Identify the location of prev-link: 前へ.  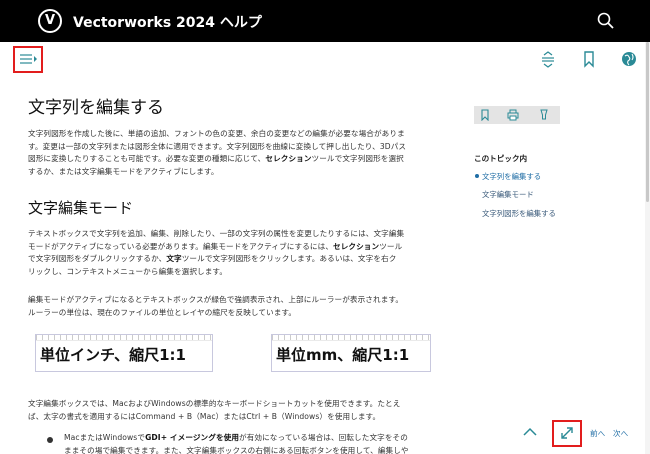
(597, 433).